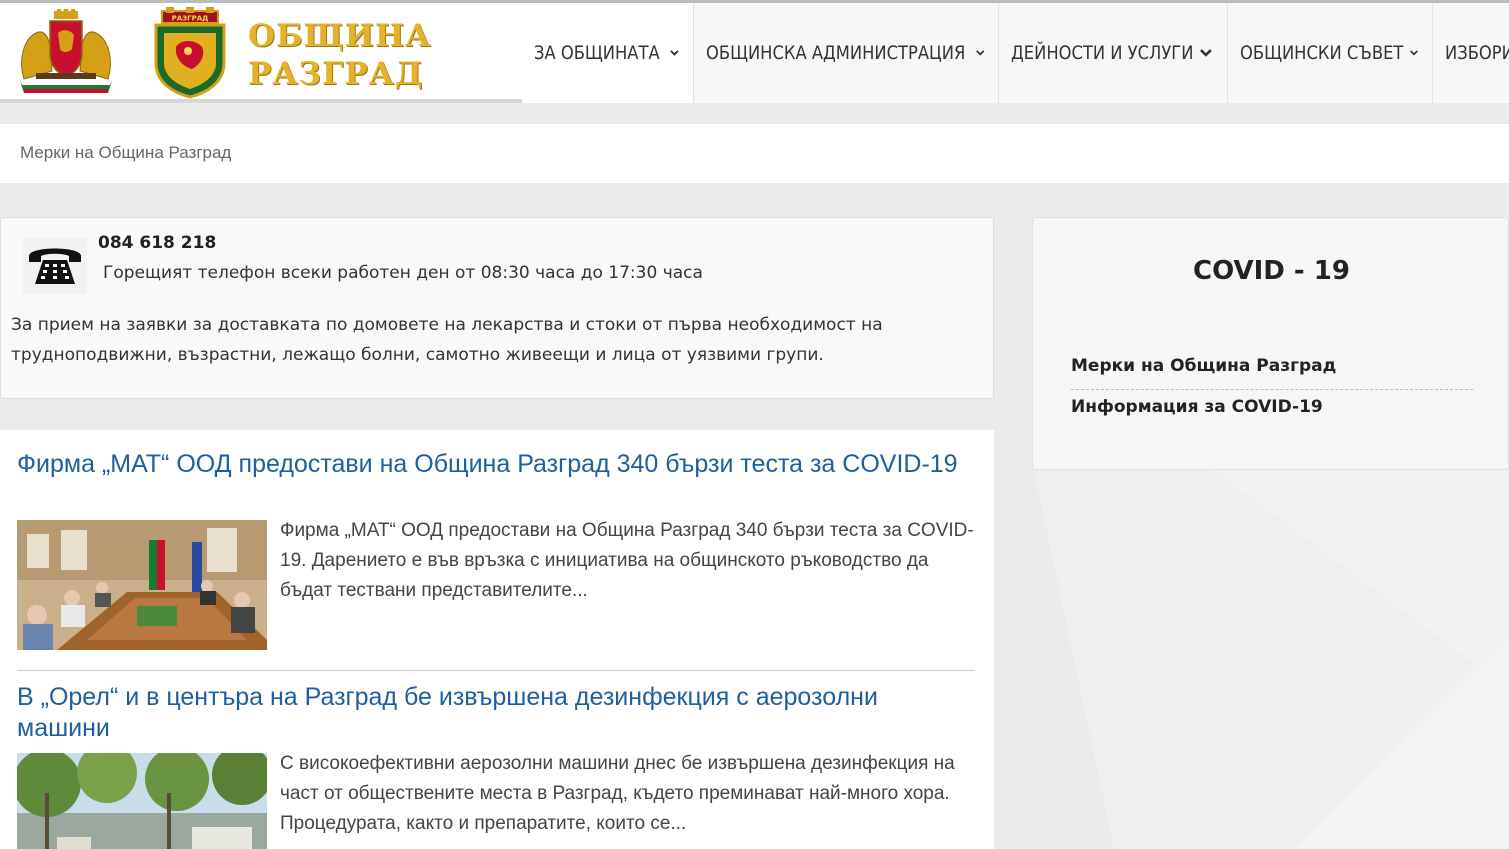 This screenshot has width=1509, height=849. What do you see at coordinates (597, 53) in the screenshot?
I see `nav-item-label: ЗА ОБЩИНАТА` at bounding box center [597, 53].